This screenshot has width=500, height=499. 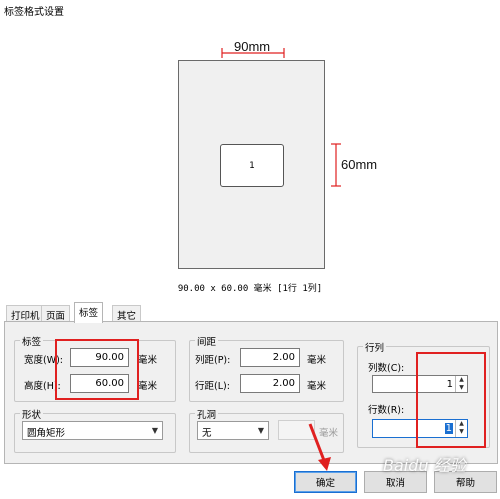 What do you see at coordinates (148, 386) in the screenshot?
I see `height-unit: 毫米` at bounding box center [148, 386].